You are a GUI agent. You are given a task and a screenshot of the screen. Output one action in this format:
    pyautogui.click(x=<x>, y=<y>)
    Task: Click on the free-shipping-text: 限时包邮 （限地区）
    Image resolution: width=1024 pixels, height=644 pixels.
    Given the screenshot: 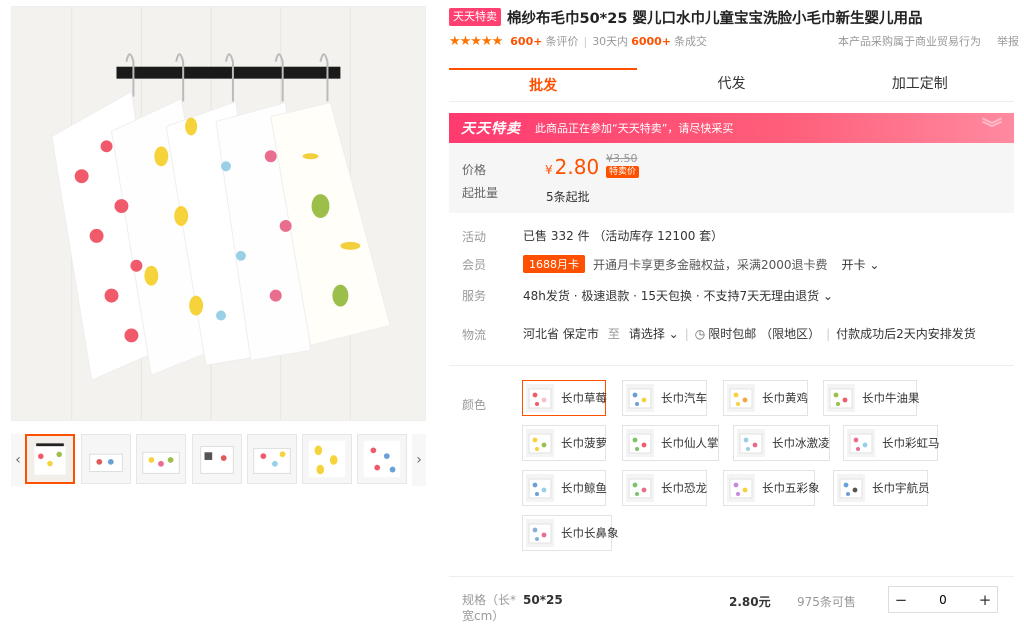 What is the action you would take?
    pyautogui.click(x=764, y=334)
    